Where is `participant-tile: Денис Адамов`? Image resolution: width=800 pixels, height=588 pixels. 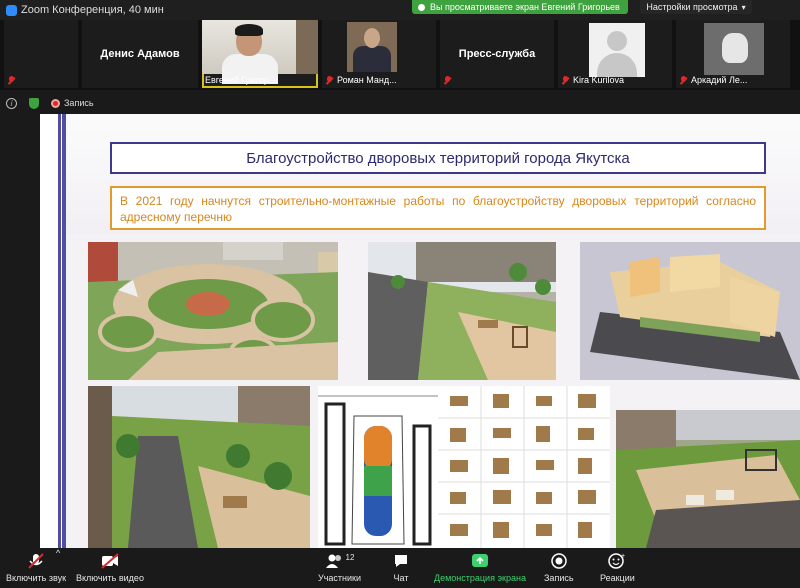 participant-tile: Денис Адамов is located at coordinates (140, 54).